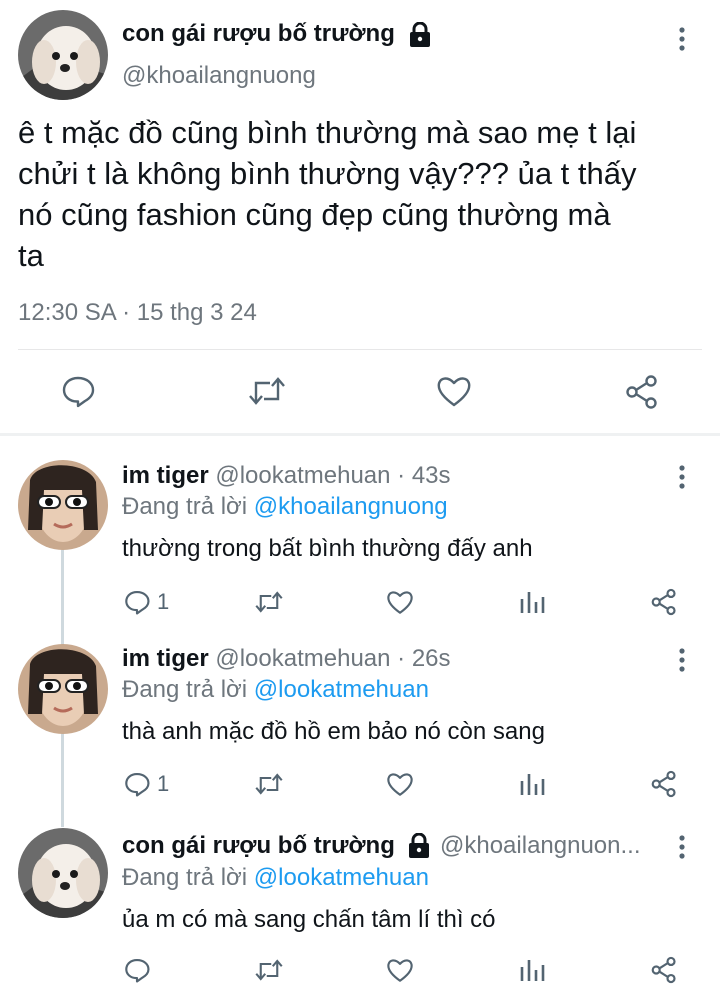 This screenshot has width=720, height=993. I want to click on reply-header: im tiger @lookatmehuan · 43s, so click(286, 476).